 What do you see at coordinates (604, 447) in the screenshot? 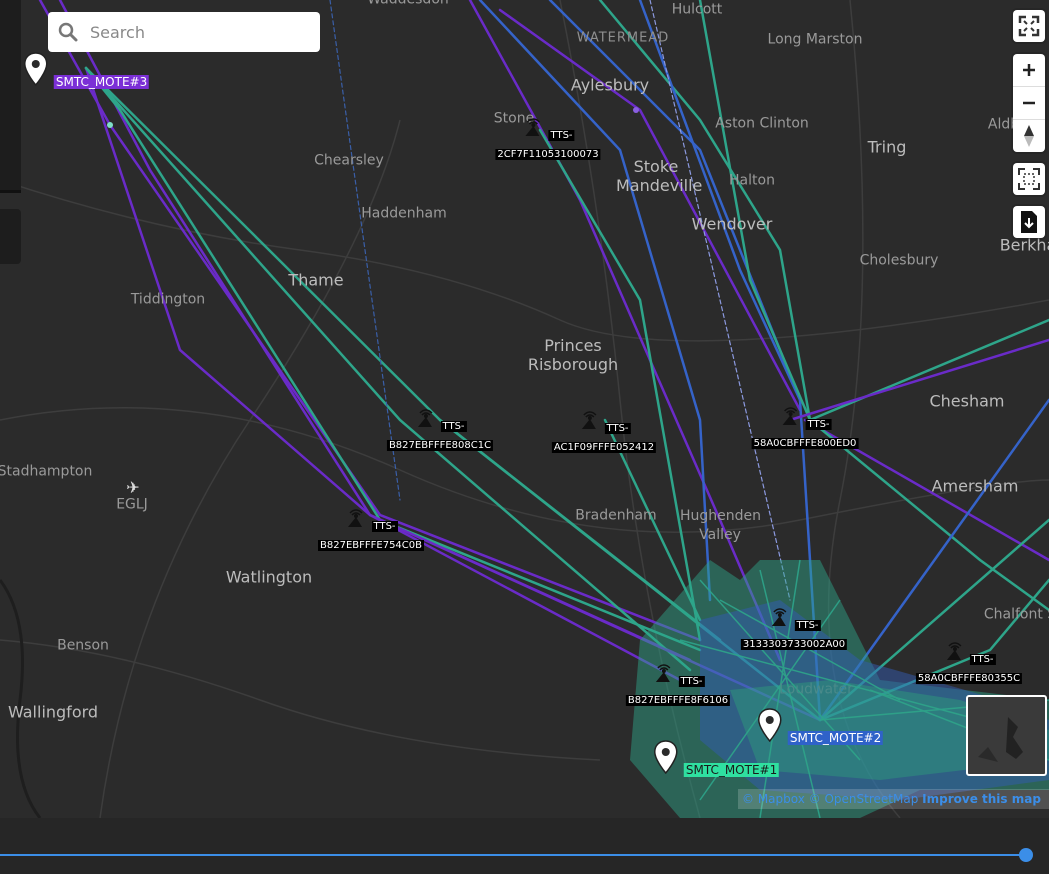
I see `gateway-label-id: AC1F09FFFE052412` at bounding box center [604, 447].